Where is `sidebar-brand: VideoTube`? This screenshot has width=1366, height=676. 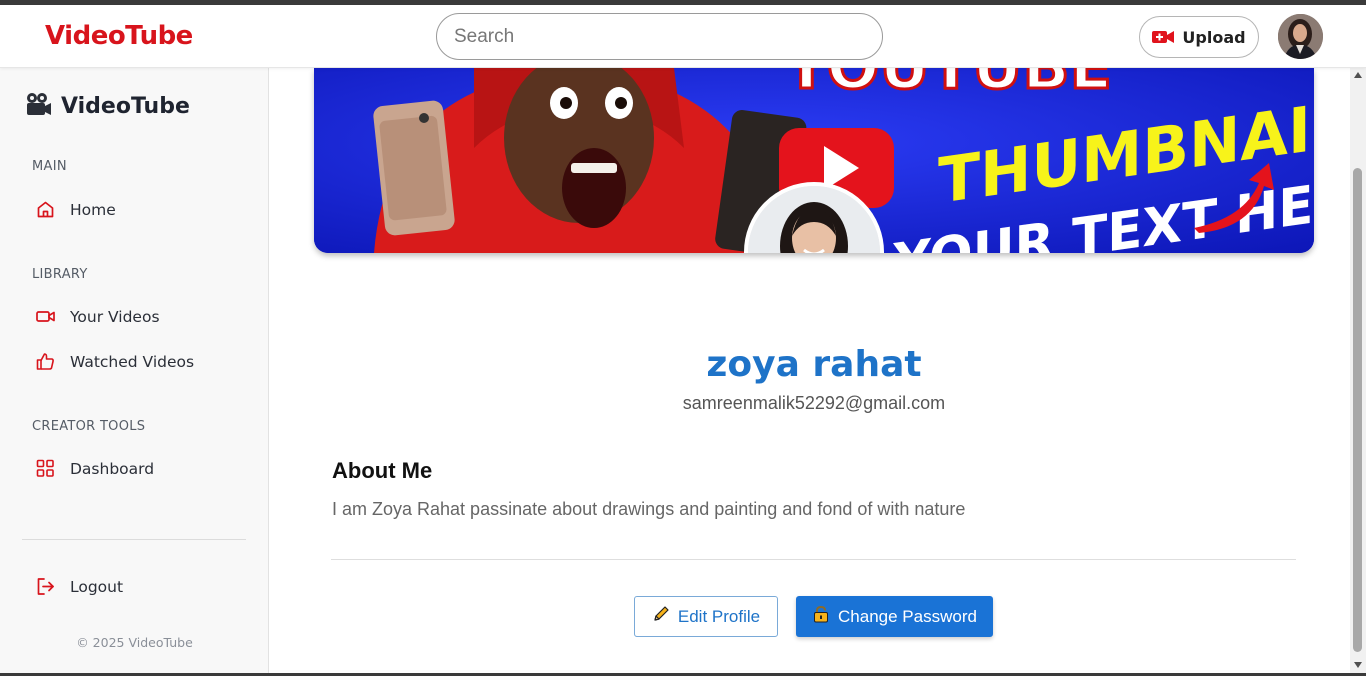
sidebar-brand: VideoTube is located at coordinates (107, 106).